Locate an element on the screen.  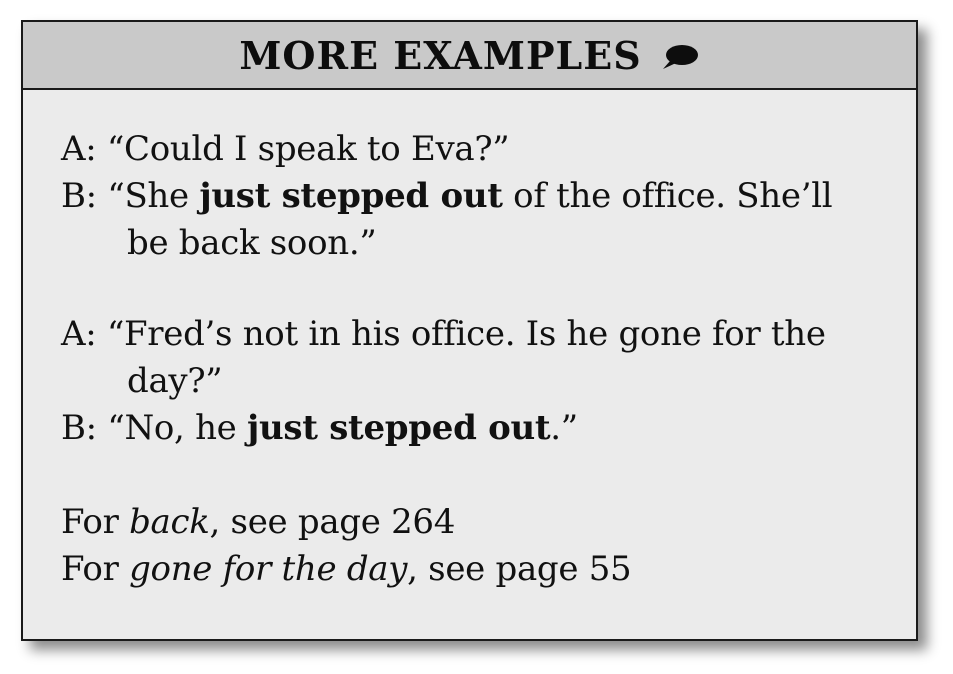
dialogue-text: “Could I speak to Eva?” is located at coordinates (308, 149).